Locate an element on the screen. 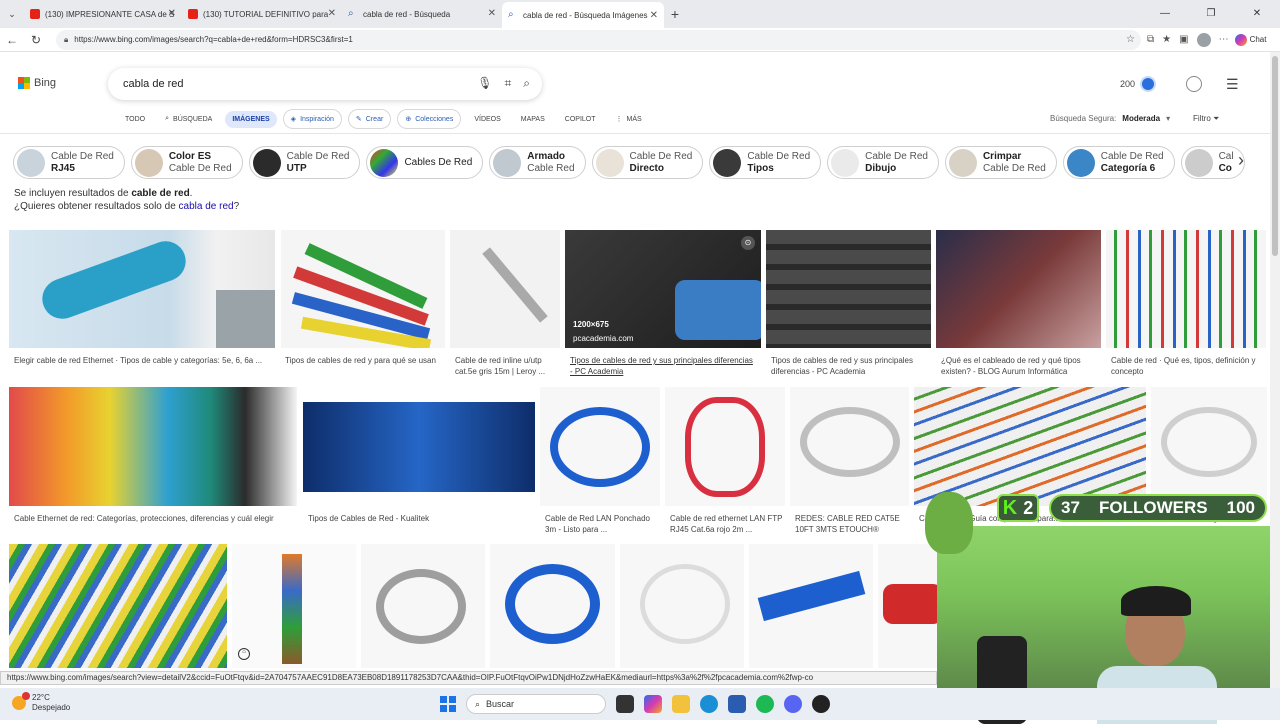 This screenshot has width=1280, height=724. browser-tab-4-active: ⌕ cabla de red - Búsqueda Imágenes ✕ is located at coordinates (583, 15).